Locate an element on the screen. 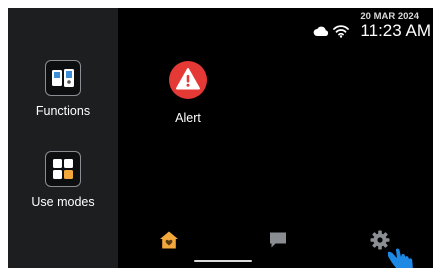 The width and height of the screenshot is (433, 268). sidebar-item-use-modes: Use modes is located at coordinates (63, 180).